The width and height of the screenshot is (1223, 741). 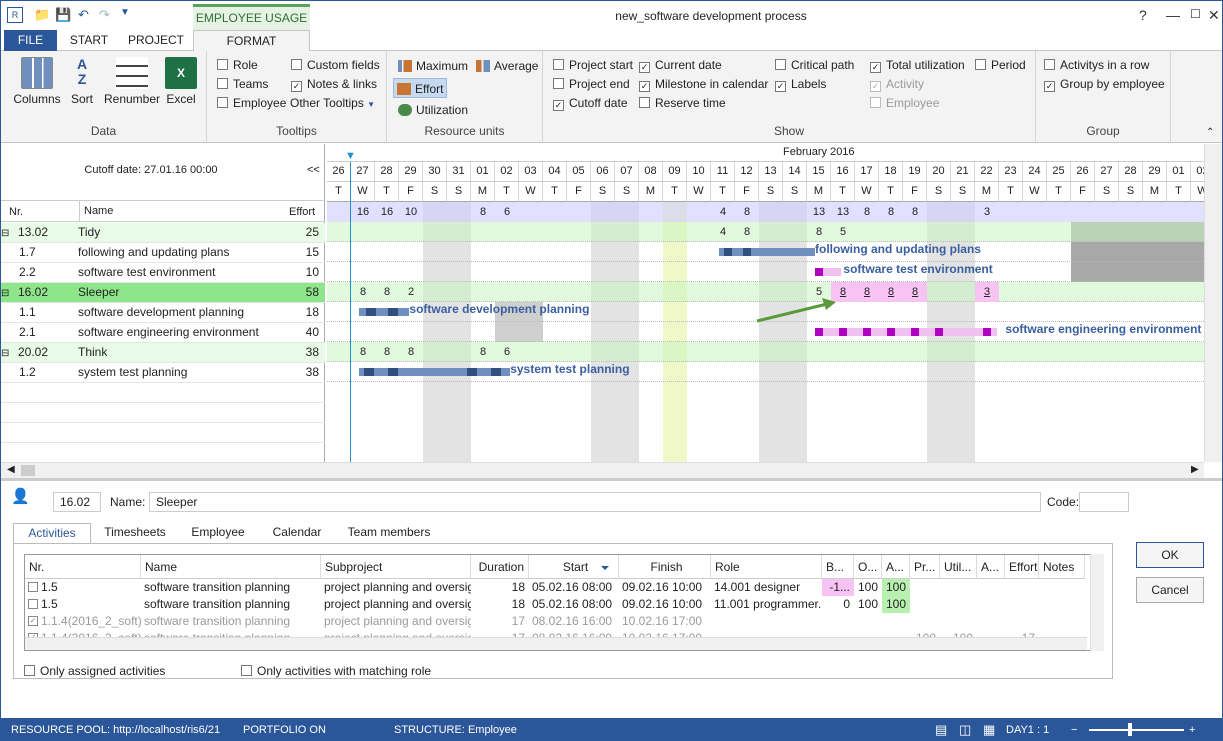 What do you see at coordinates (28, 470) in the screenshot?
I see `scroll-thumb` at bounding box center [28, 470].